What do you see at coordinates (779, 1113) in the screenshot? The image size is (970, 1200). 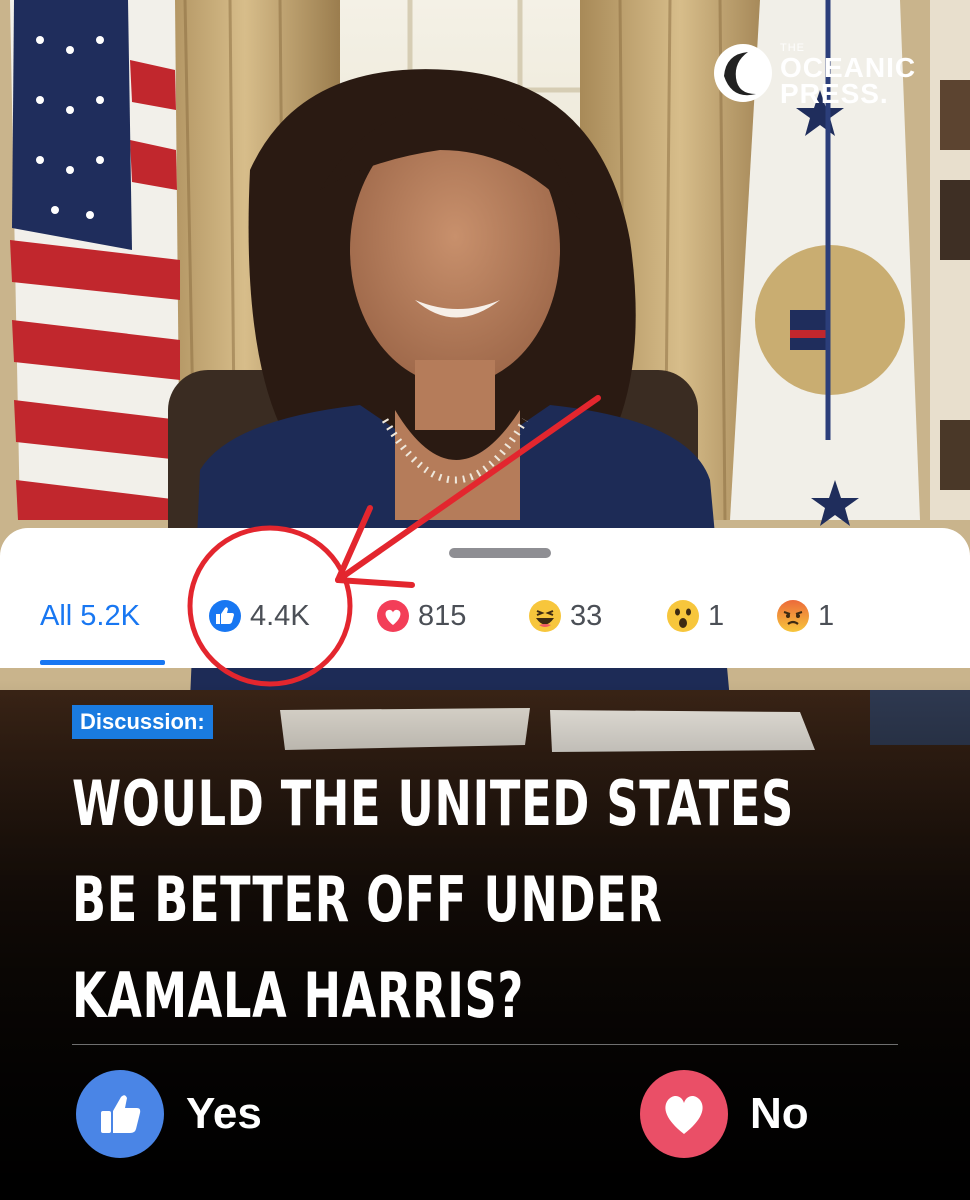 I see `poll-no-label: No` at bounding box center [779, 1113].